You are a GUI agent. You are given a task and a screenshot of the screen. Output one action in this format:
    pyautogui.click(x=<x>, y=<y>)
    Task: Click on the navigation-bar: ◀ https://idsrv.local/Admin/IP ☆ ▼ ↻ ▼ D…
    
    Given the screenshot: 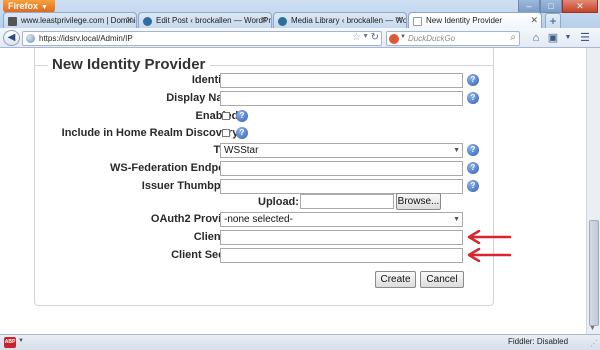 What is the action you would take?
    pyautogui.click(x=300, y=38)
    